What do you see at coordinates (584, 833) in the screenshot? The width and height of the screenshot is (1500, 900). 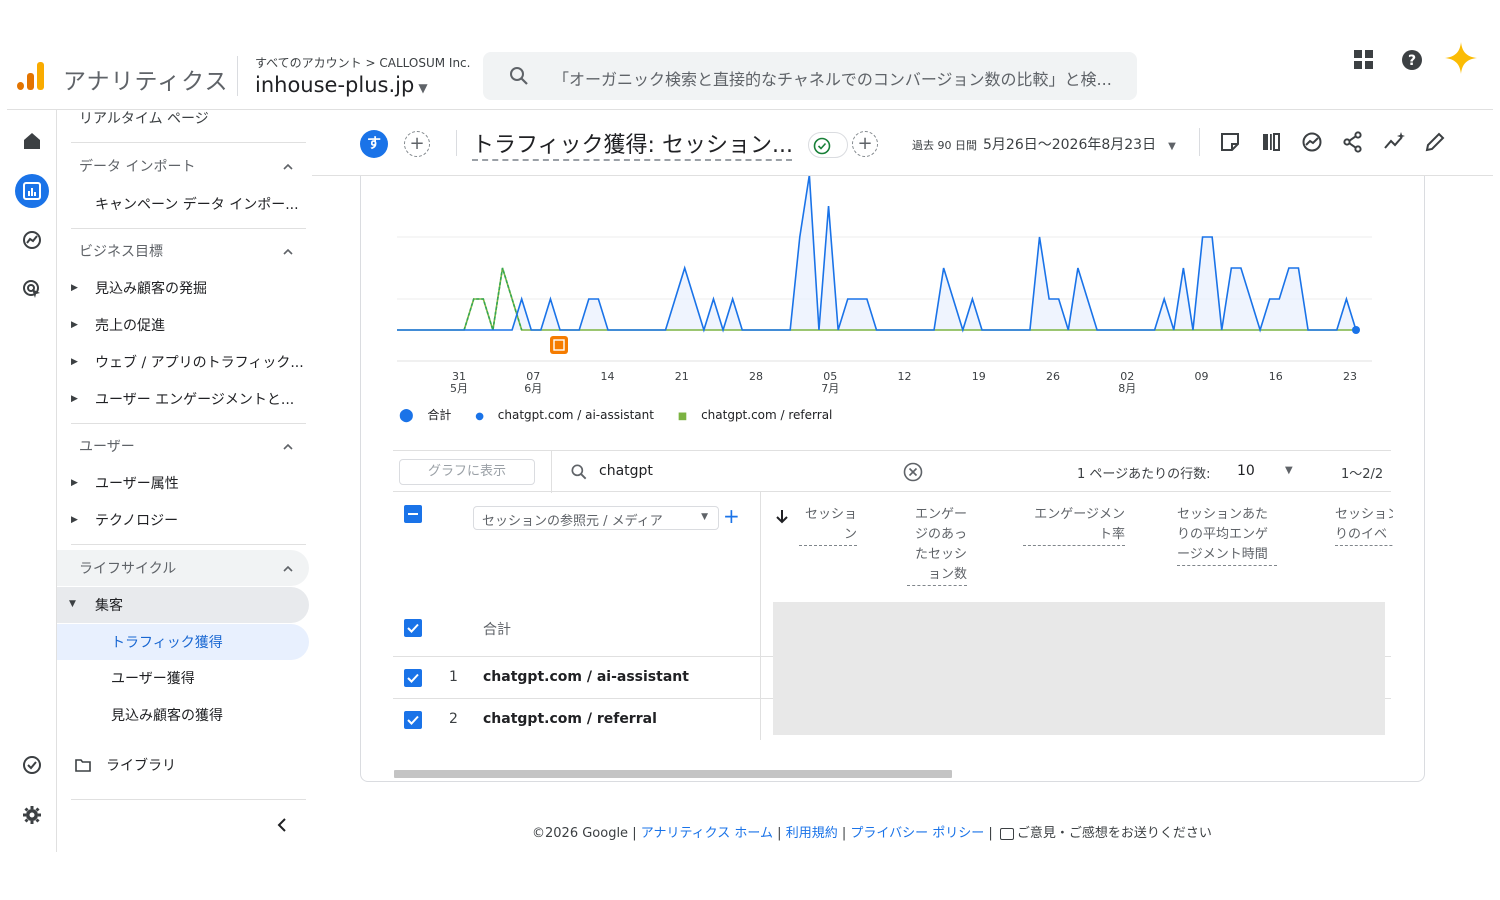 I see `copyright: ©2026 Google |` at bounding box center [584, 833].